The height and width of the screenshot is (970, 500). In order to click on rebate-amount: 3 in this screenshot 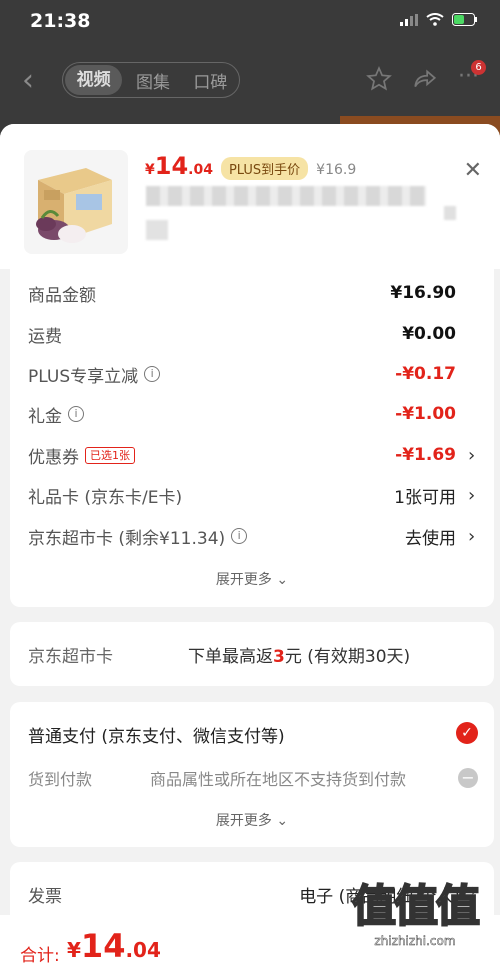, I will do `click(279, 657)`.